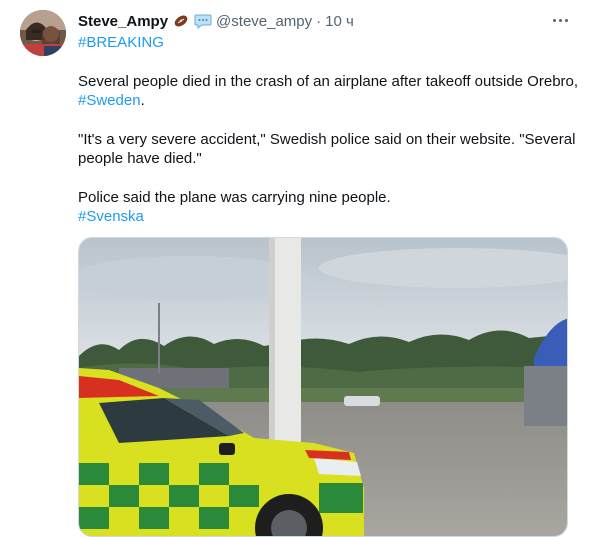  I want to click on display-name: Steve_Ampy, so click(123, 21).